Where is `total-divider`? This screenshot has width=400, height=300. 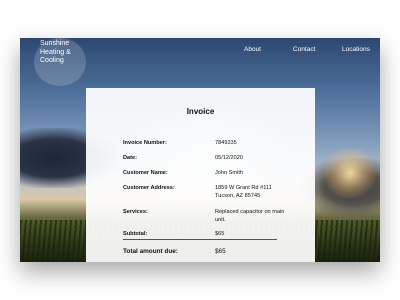 total-divider is located at coordinates (200, 239).